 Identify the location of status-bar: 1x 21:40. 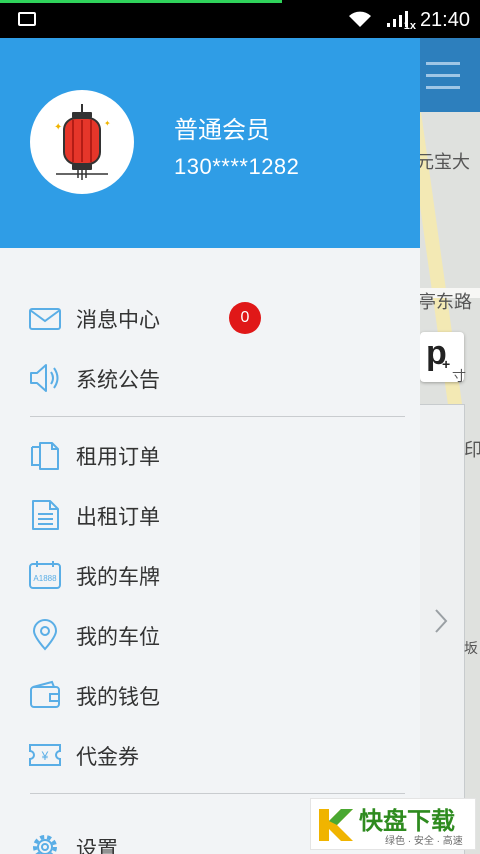
(240, 19).